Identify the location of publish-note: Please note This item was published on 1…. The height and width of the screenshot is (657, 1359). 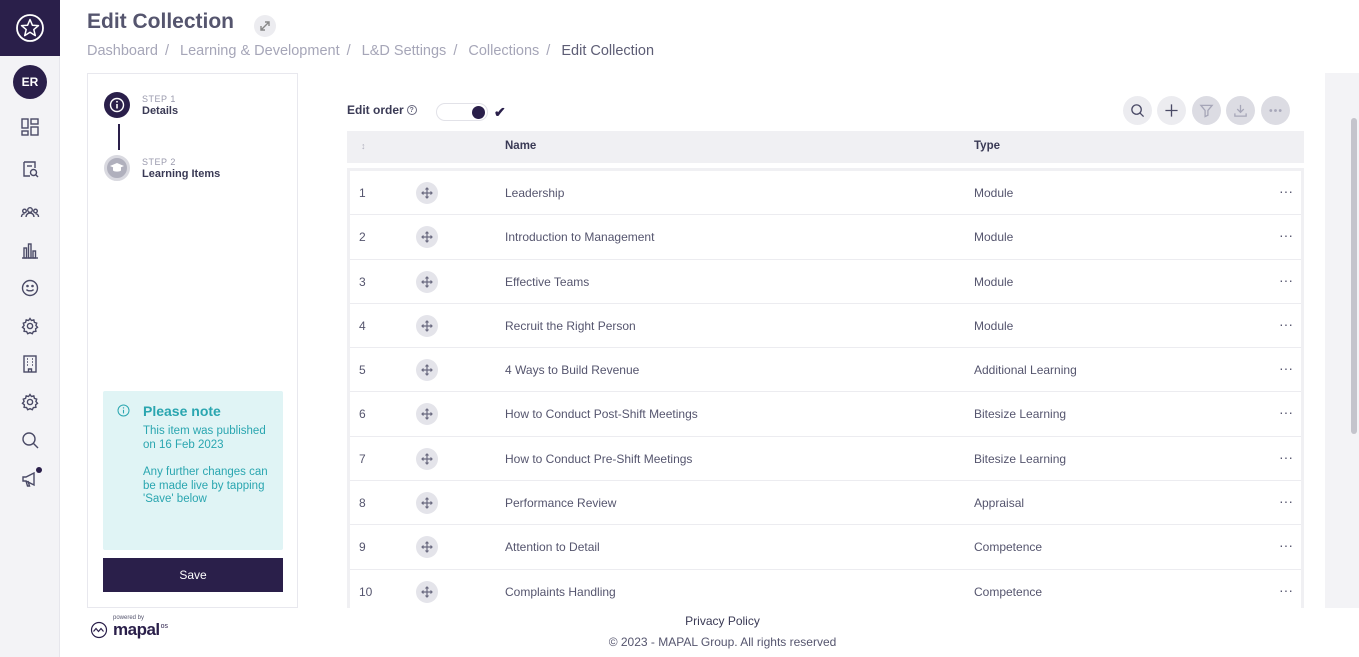
(193, 470).